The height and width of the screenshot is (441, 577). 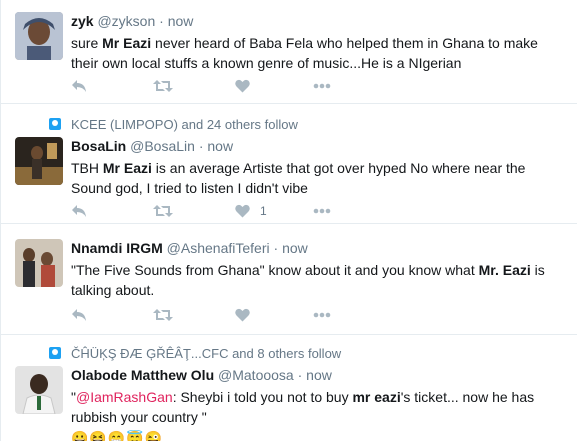 I want to click on tweet-actions: 1, so click(x=221, y=211).